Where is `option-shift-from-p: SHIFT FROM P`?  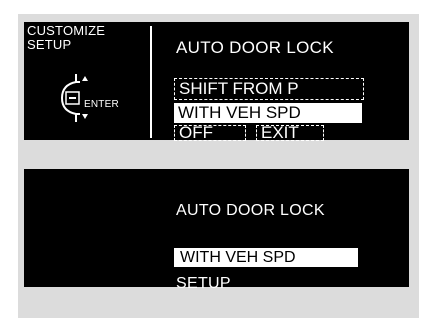 option-shift-from-p: SHIFT FROM P is located at coordinates (269, 89).